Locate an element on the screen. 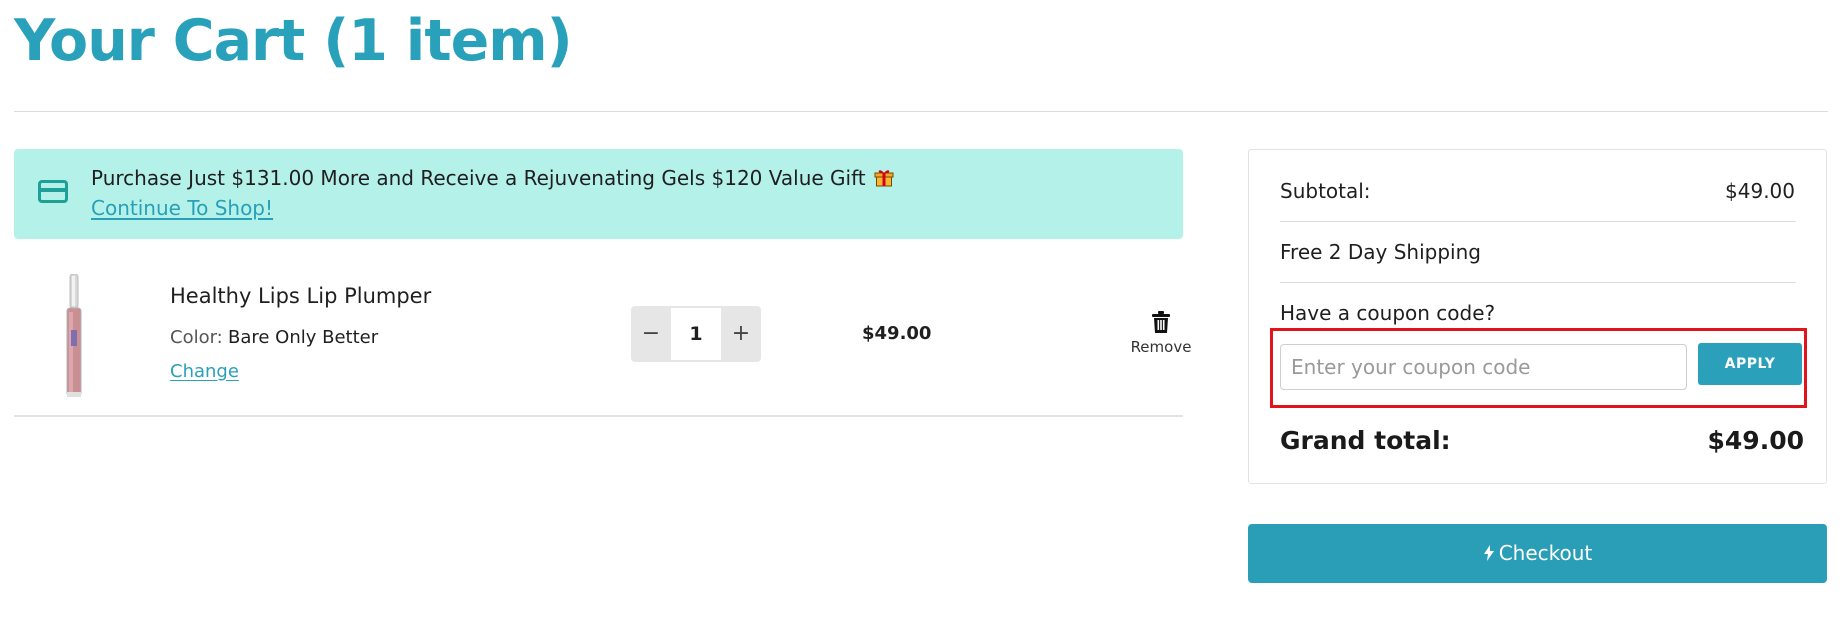 The height and width of the screenshot is (619, 1842). trash-icon is located at coordinates (1161, 322).